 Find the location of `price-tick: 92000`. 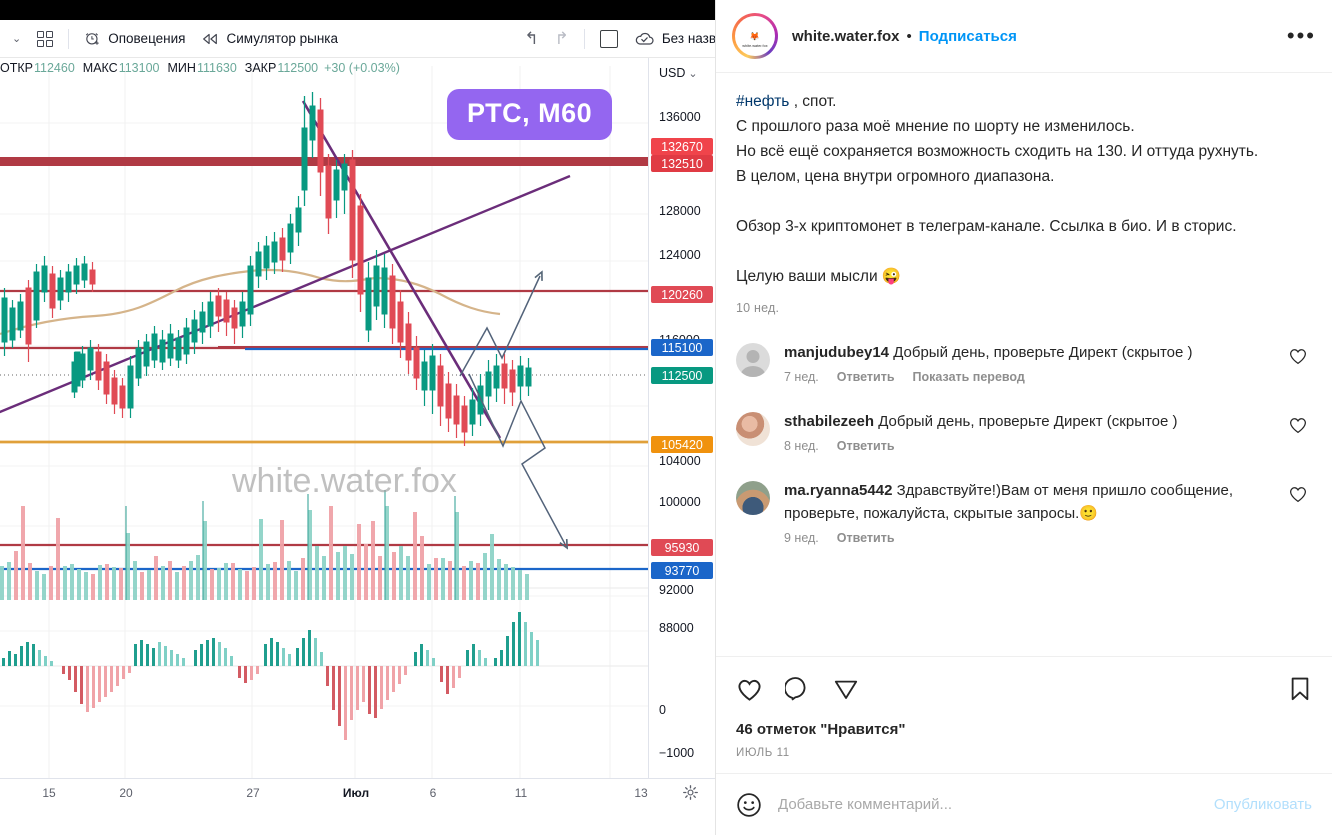

price-tick: 92000 is located at coordinates (676, 590).